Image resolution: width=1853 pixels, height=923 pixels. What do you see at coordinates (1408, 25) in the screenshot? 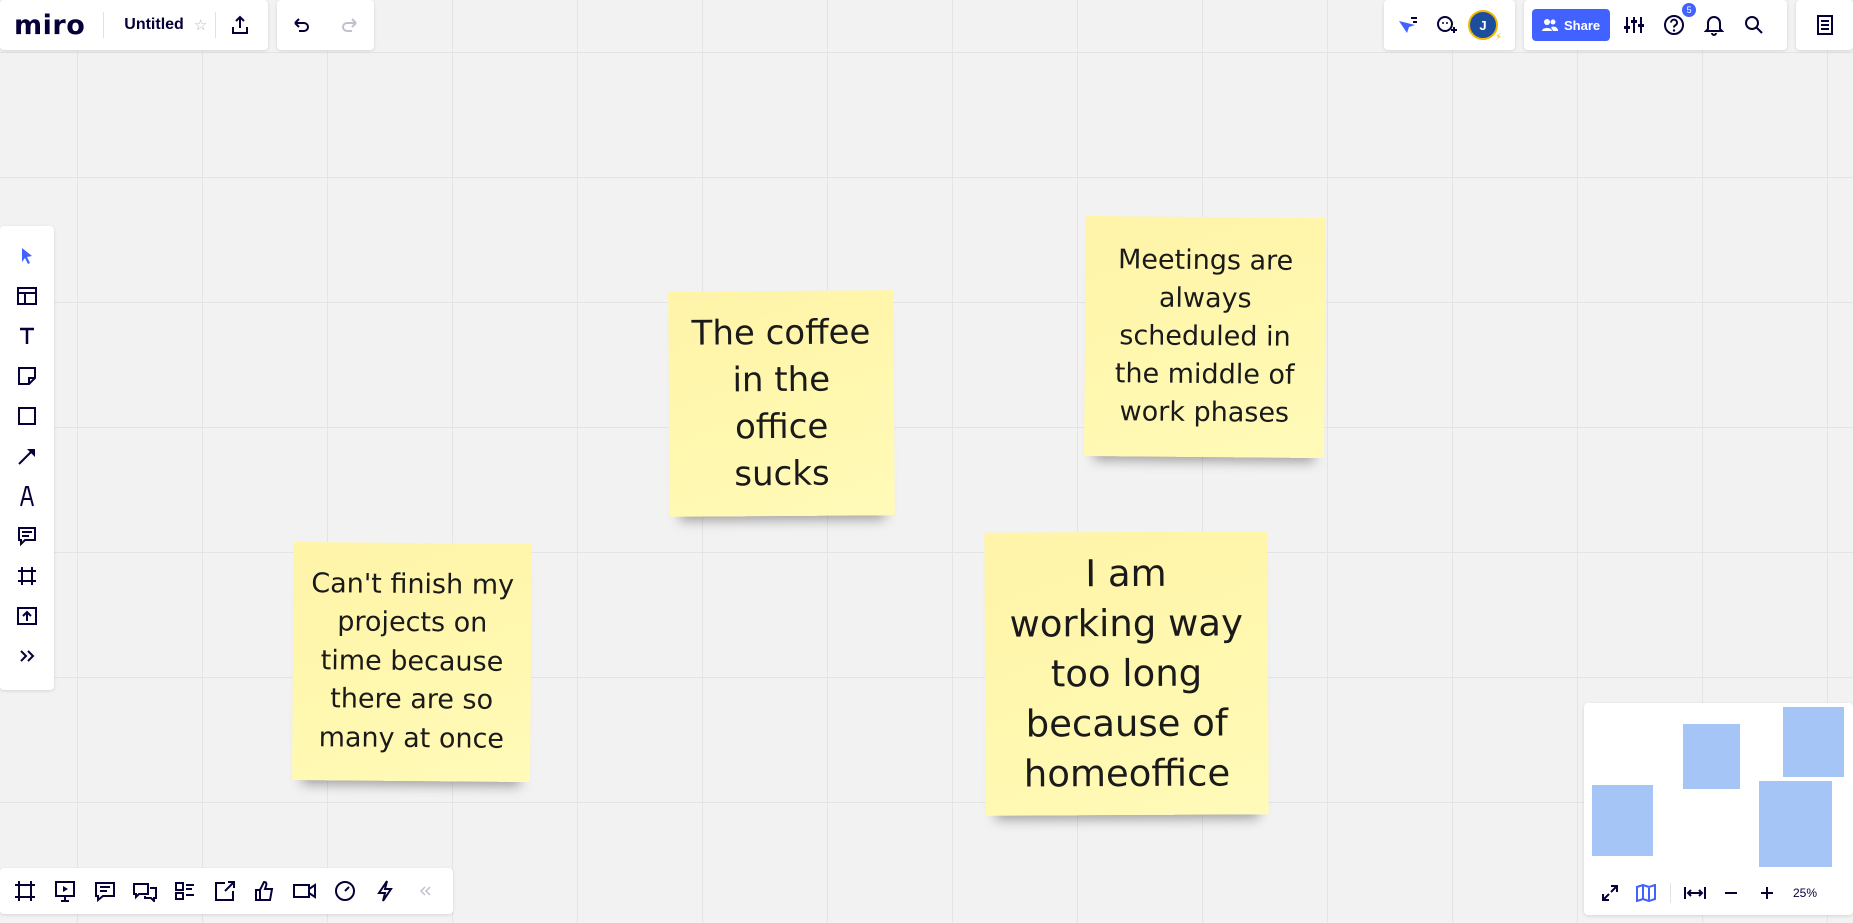
I see `cursor-reactions-icon` at bounding box center [1408, 25].